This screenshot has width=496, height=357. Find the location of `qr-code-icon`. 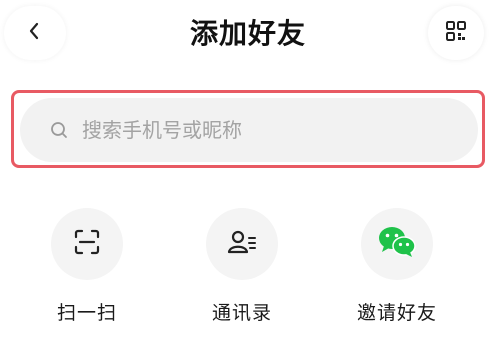

qr-code-icon is located at coordinates (456, 33).